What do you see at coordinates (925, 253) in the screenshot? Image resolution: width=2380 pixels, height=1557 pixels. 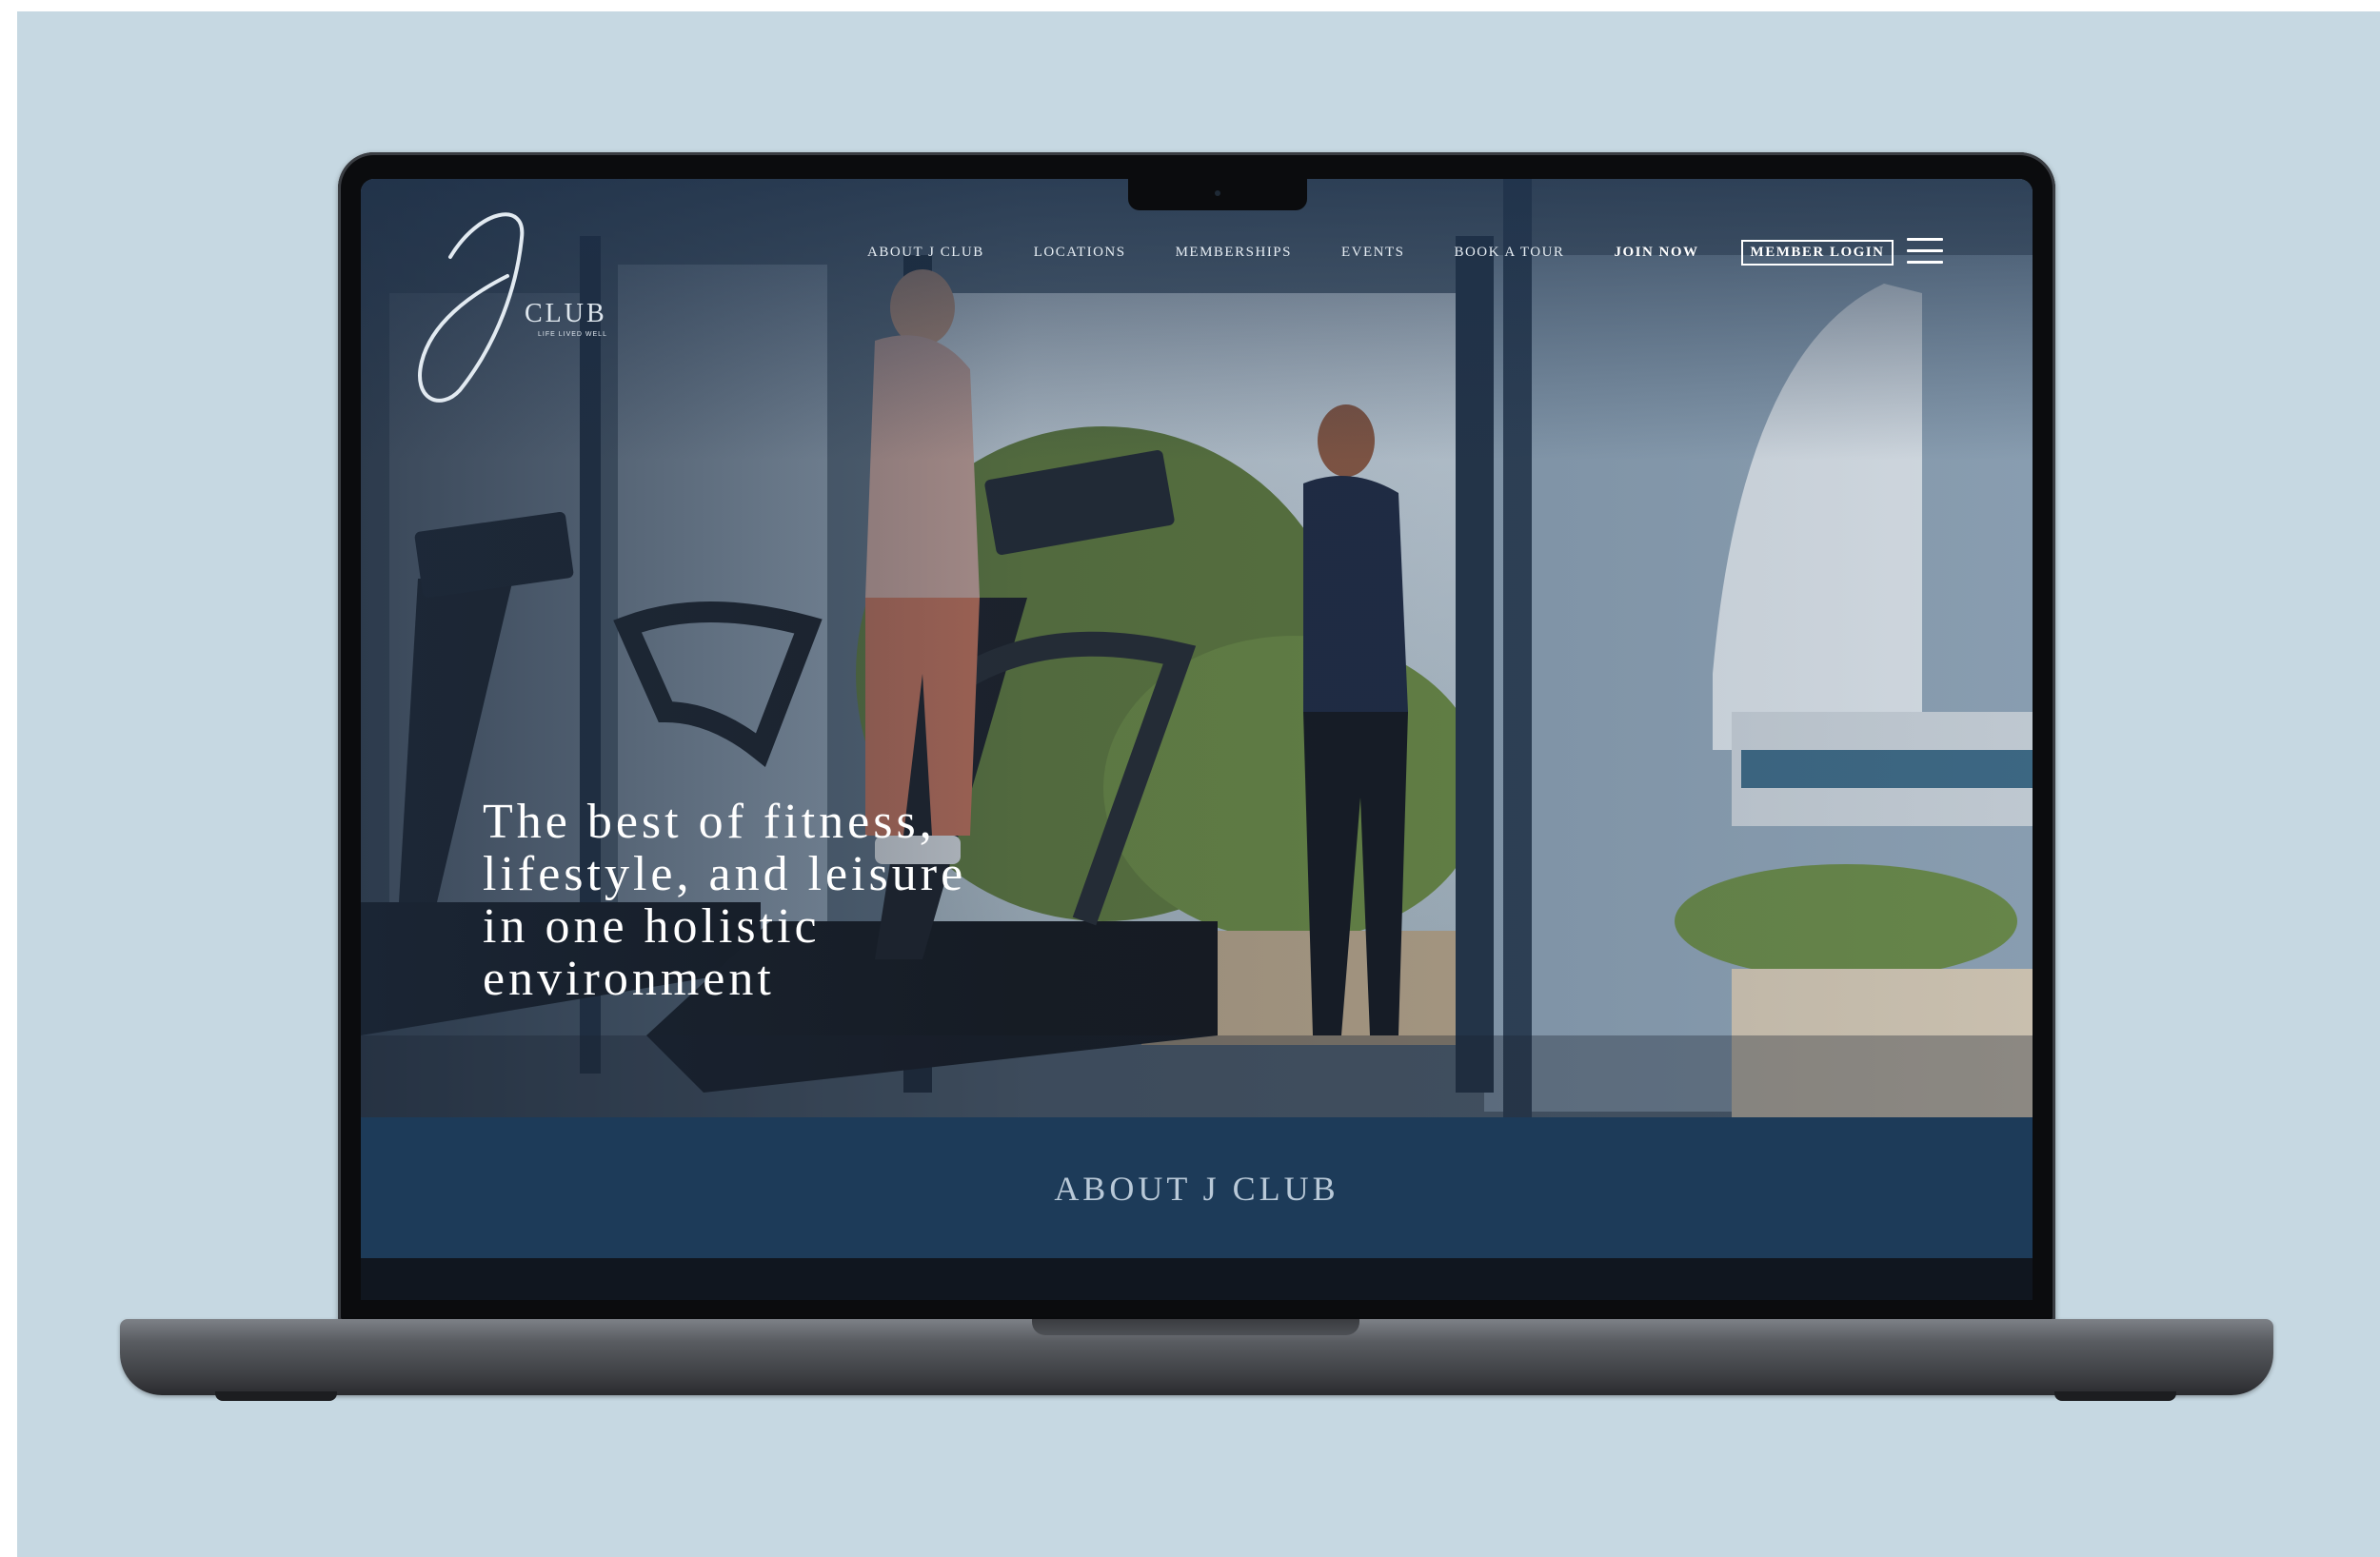 I see `nav-about: ABOUT J CLUB` at bounding box center [925, 253].